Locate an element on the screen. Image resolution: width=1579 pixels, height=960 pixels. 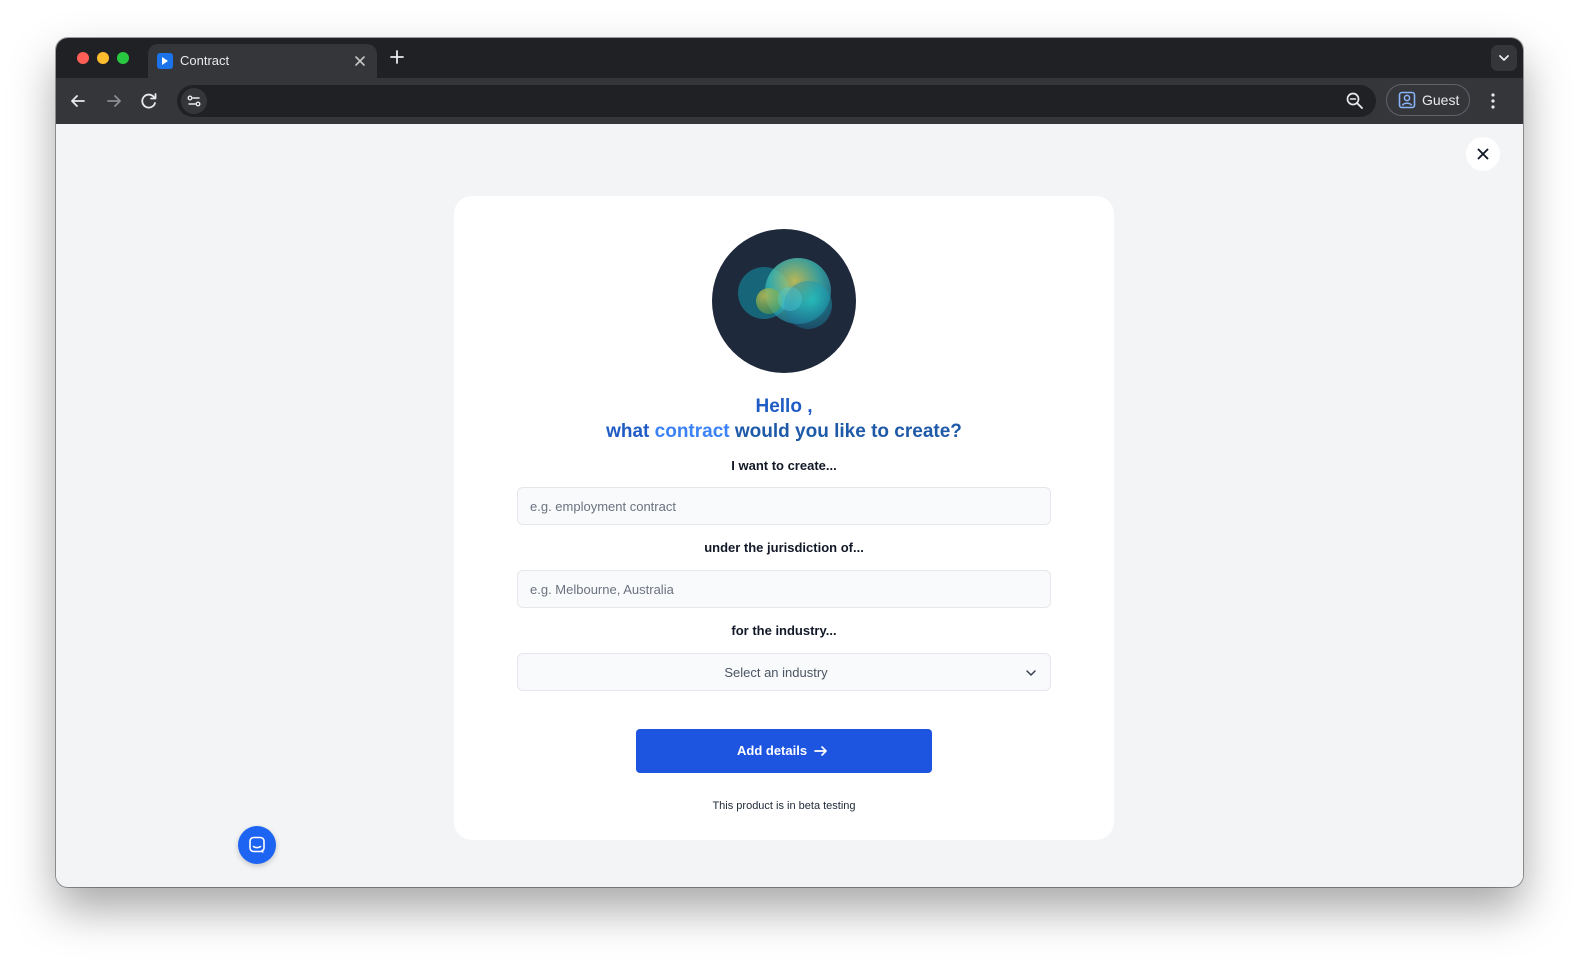
industry-select: Select an industry is located at coordinates (784, 672).